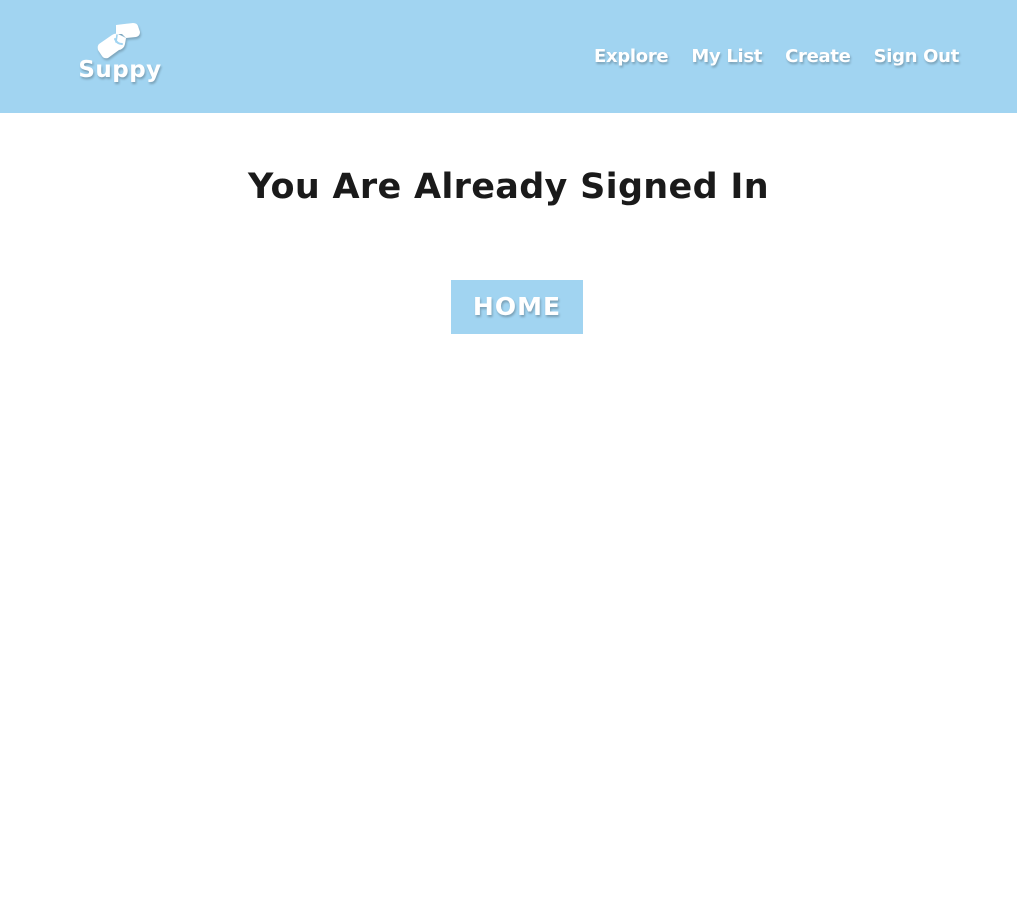 The width and height of the screenshot is (1017, 922). Describe the element at coordinates (508, 187) in the screenshot. I see `page-title: You Are Already Signed In` at that location.